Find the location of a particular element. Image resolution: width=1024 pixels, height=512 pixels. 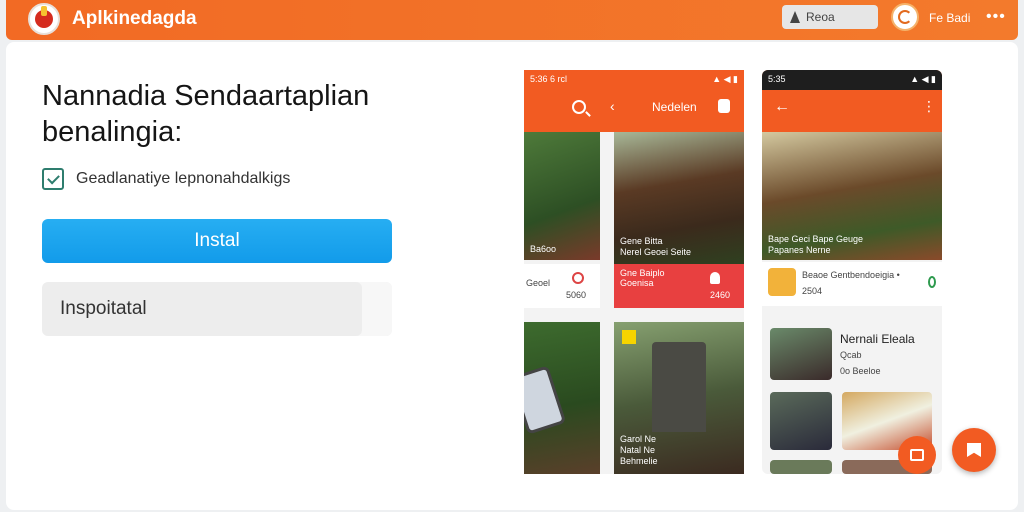

meta-card: Geoel 5060 is located at coordinates (562, 286).